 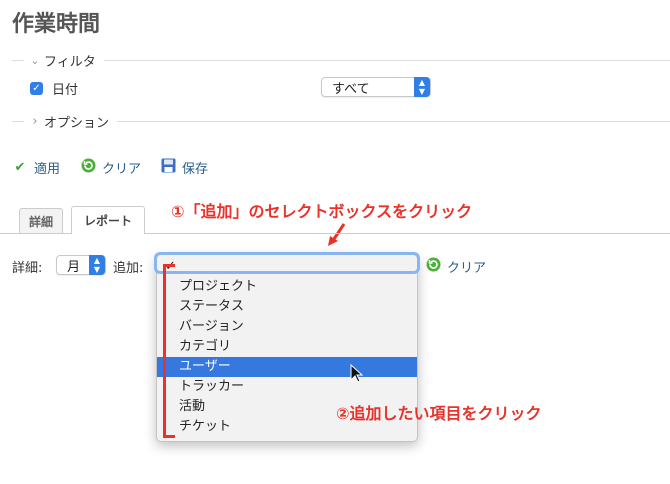 I want to click on add-criteria-select-focus, so click(x=287, y=263).